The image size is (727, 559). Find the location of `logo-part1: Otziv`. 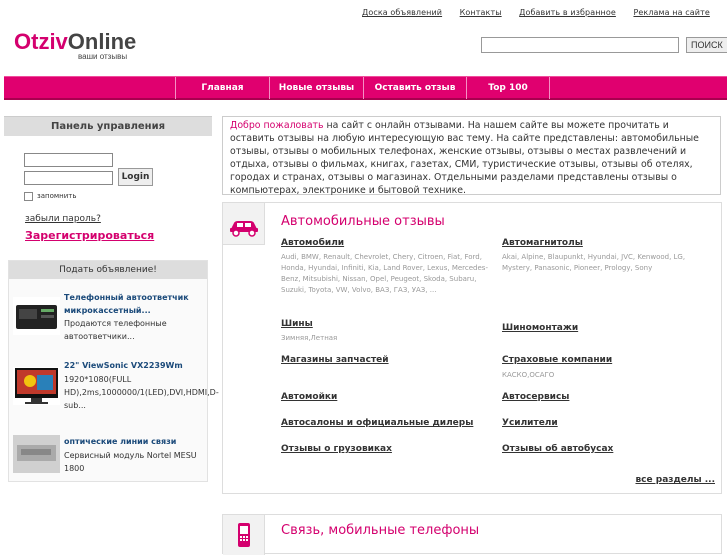

logo-part1: Otziv is located at coordinates (41, 41).